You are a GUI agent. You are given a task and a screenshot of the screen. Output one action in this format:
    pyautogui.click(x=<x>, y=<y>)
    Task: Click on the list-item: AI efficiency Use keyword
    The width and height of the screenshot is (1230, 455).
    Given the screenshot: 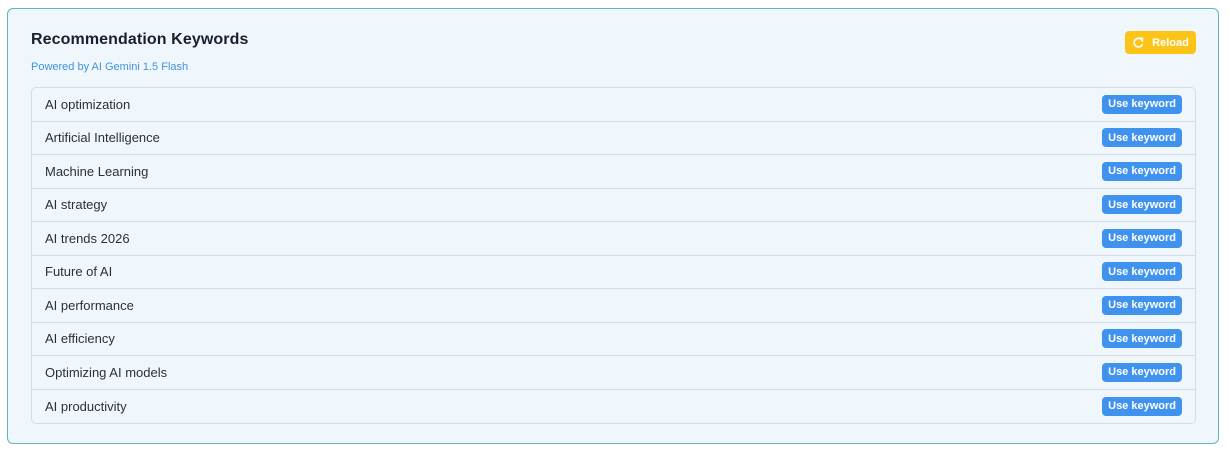 What is the action you would take?
    pyautogui.click(x=613, y=339)
    